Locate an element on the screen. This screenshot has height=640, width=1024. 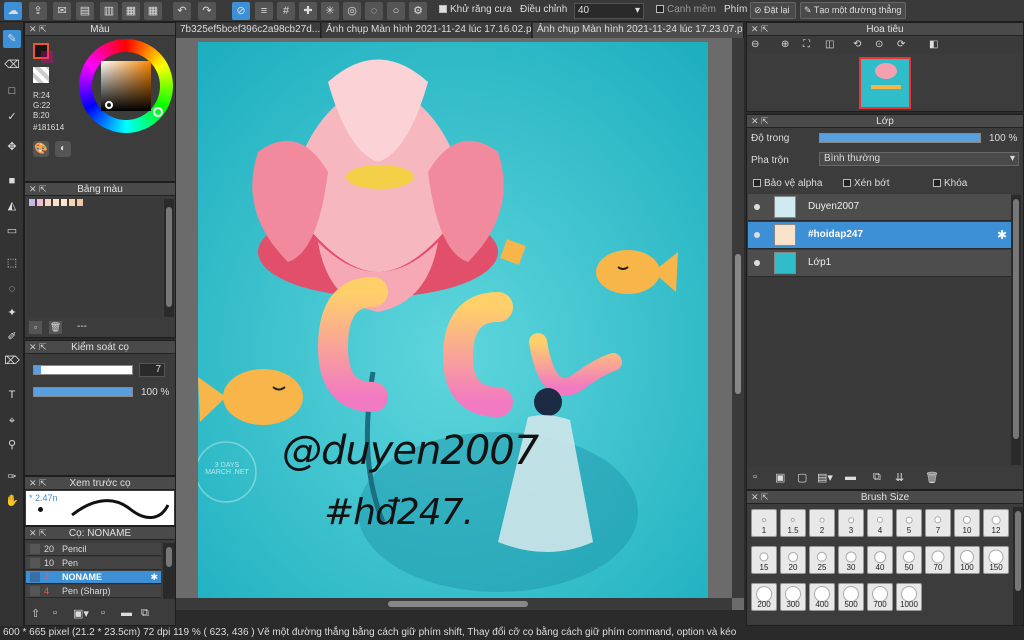
brush-size-scrollbar is located at coordinates (1018, 566).